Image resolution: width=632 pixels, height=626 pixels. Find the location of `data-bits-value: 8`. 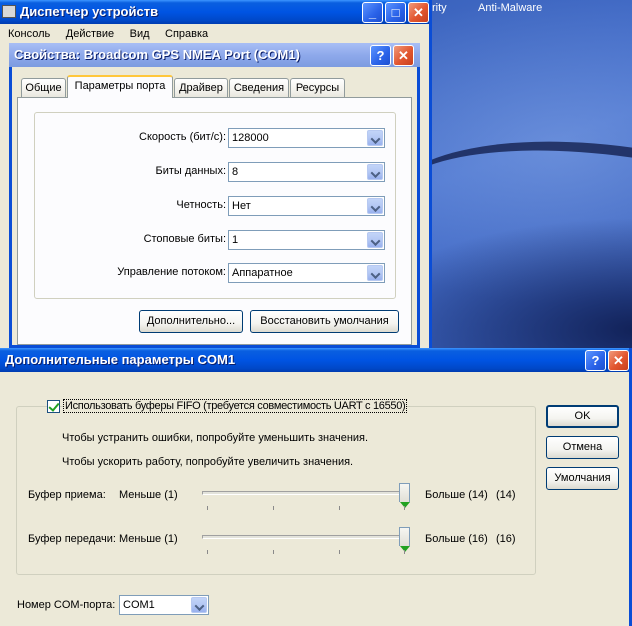

data-bits-value: 8 is located at coordinates (235, 172).